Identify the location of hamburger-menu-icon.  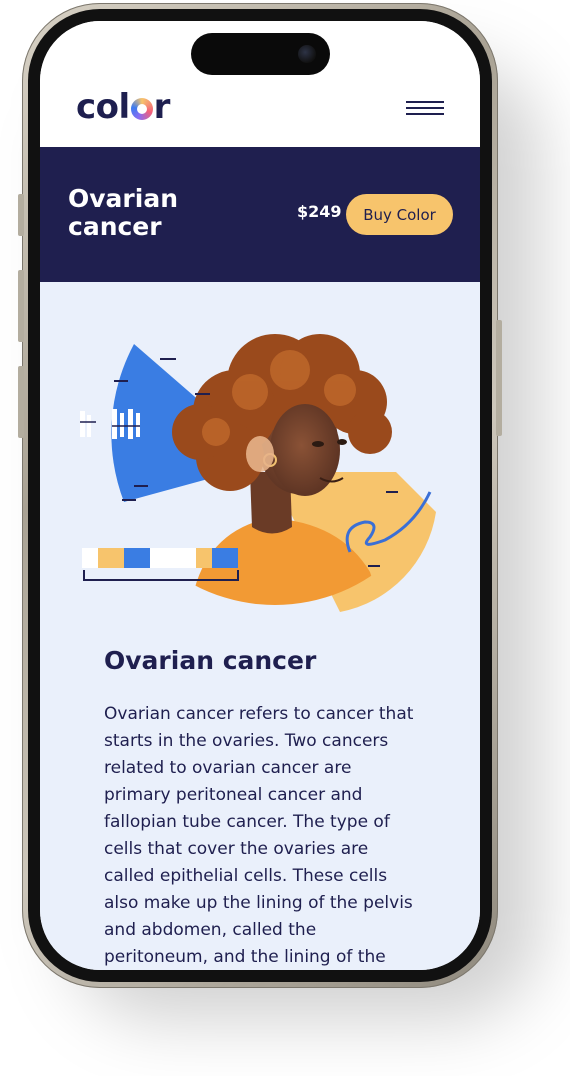
(425, 112).